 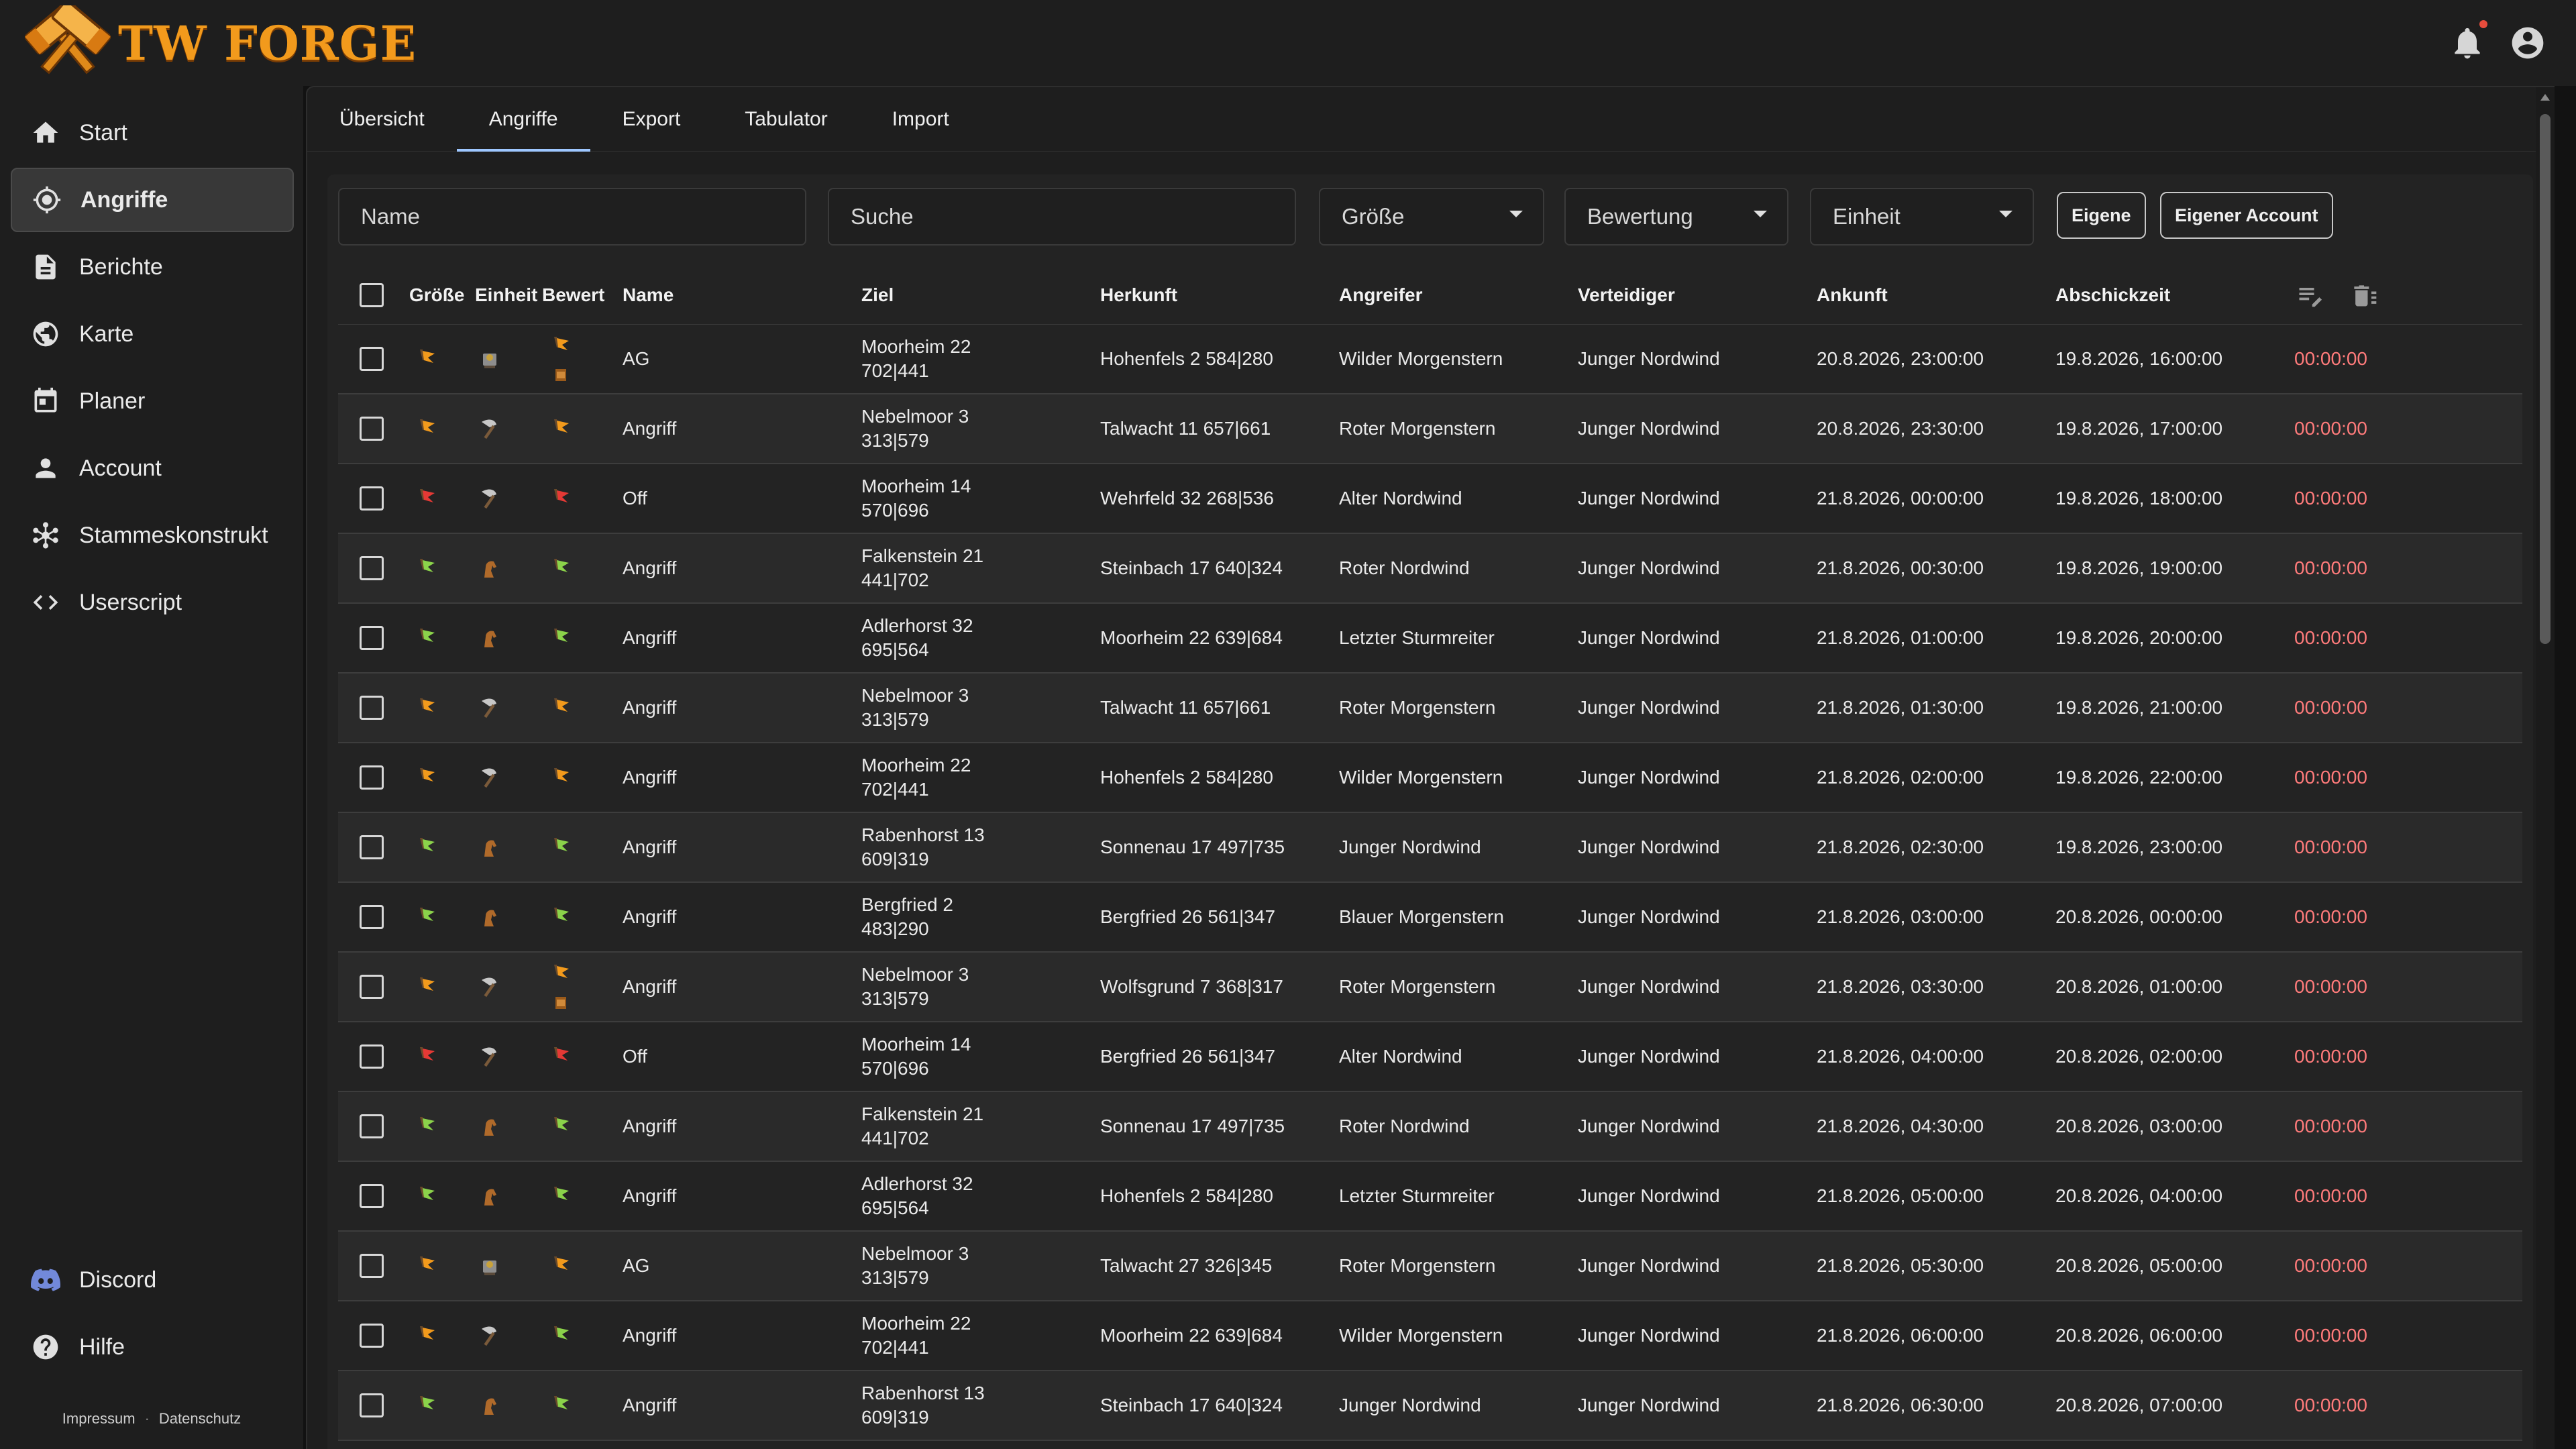 What do you see at coordinates (1380, 295) in the screenshot?
I see `header-attacker: Angreifer` at bounding box center [1380, 295].